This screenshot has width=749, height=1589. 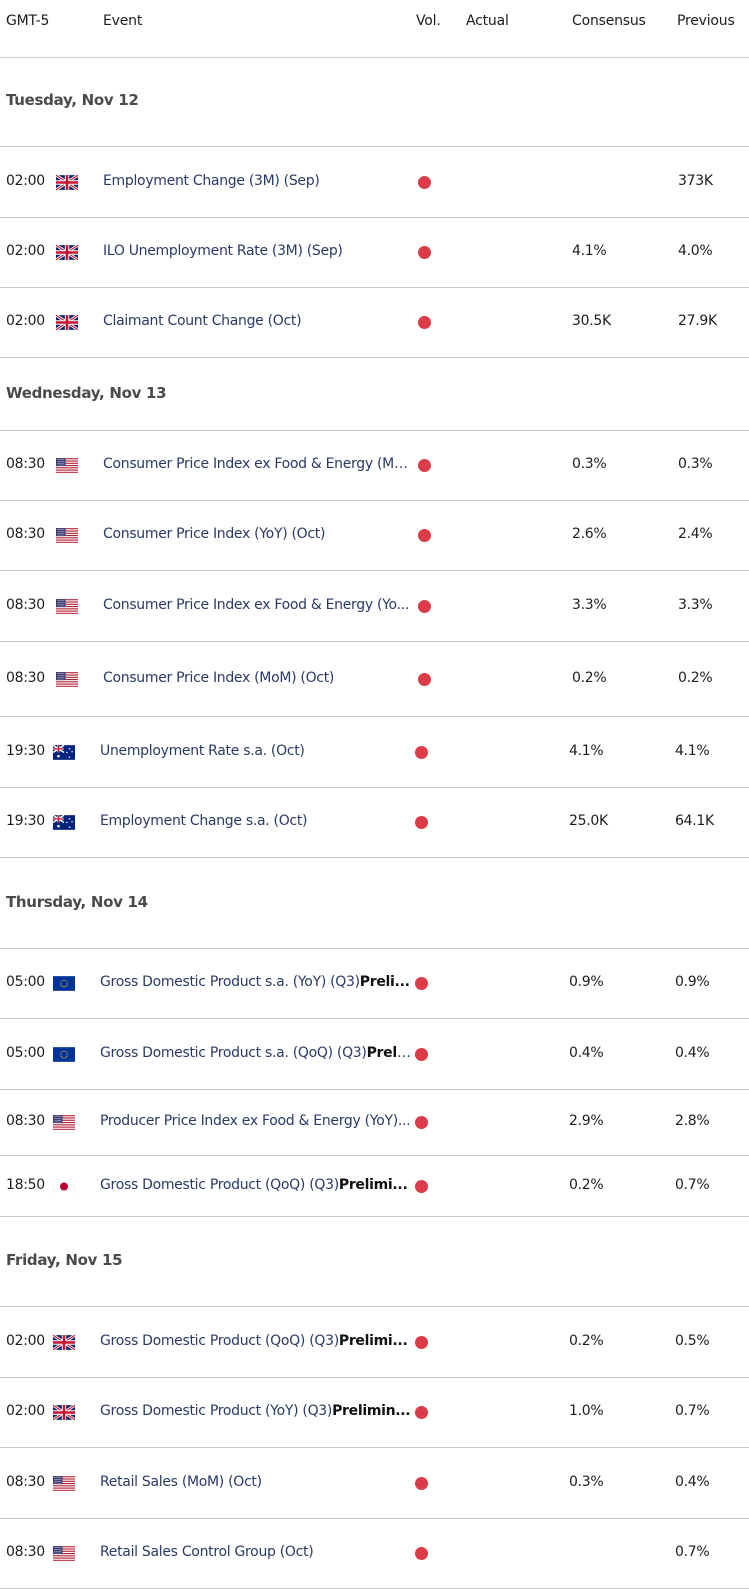 I want to click on event-name: Claimant Count Change (Oct), so click(x=258, y=321).